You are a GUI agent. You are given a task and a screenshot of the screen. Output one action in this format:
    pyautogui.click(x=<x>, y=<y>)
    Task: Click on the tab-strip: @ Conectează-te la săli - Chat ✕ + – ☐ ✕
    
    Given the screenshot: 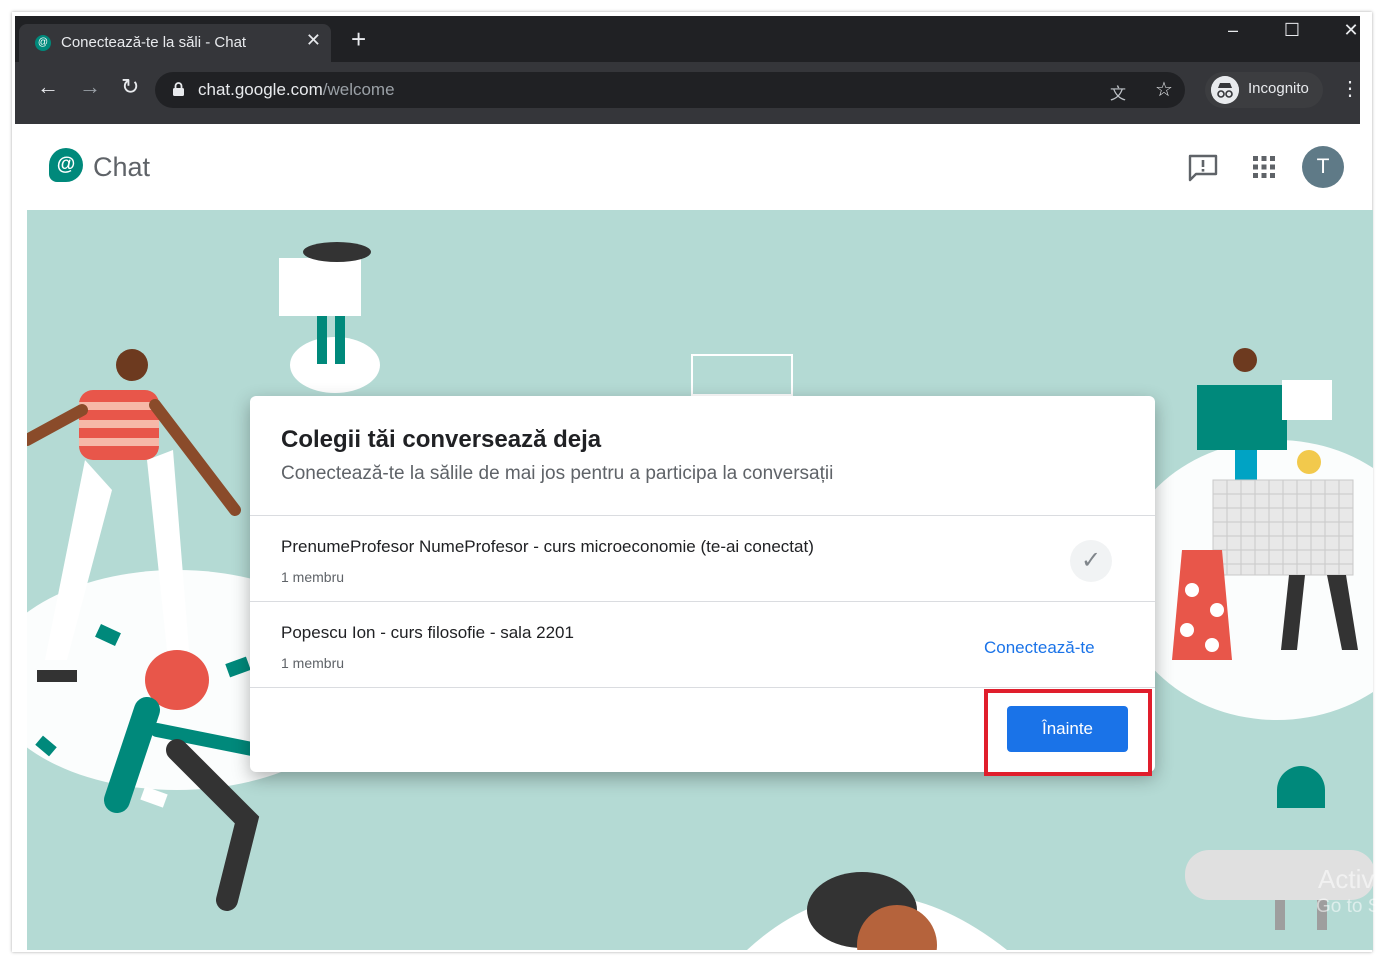 What is the action you would take?
    pyautogui.click(x=687, y=39)
    